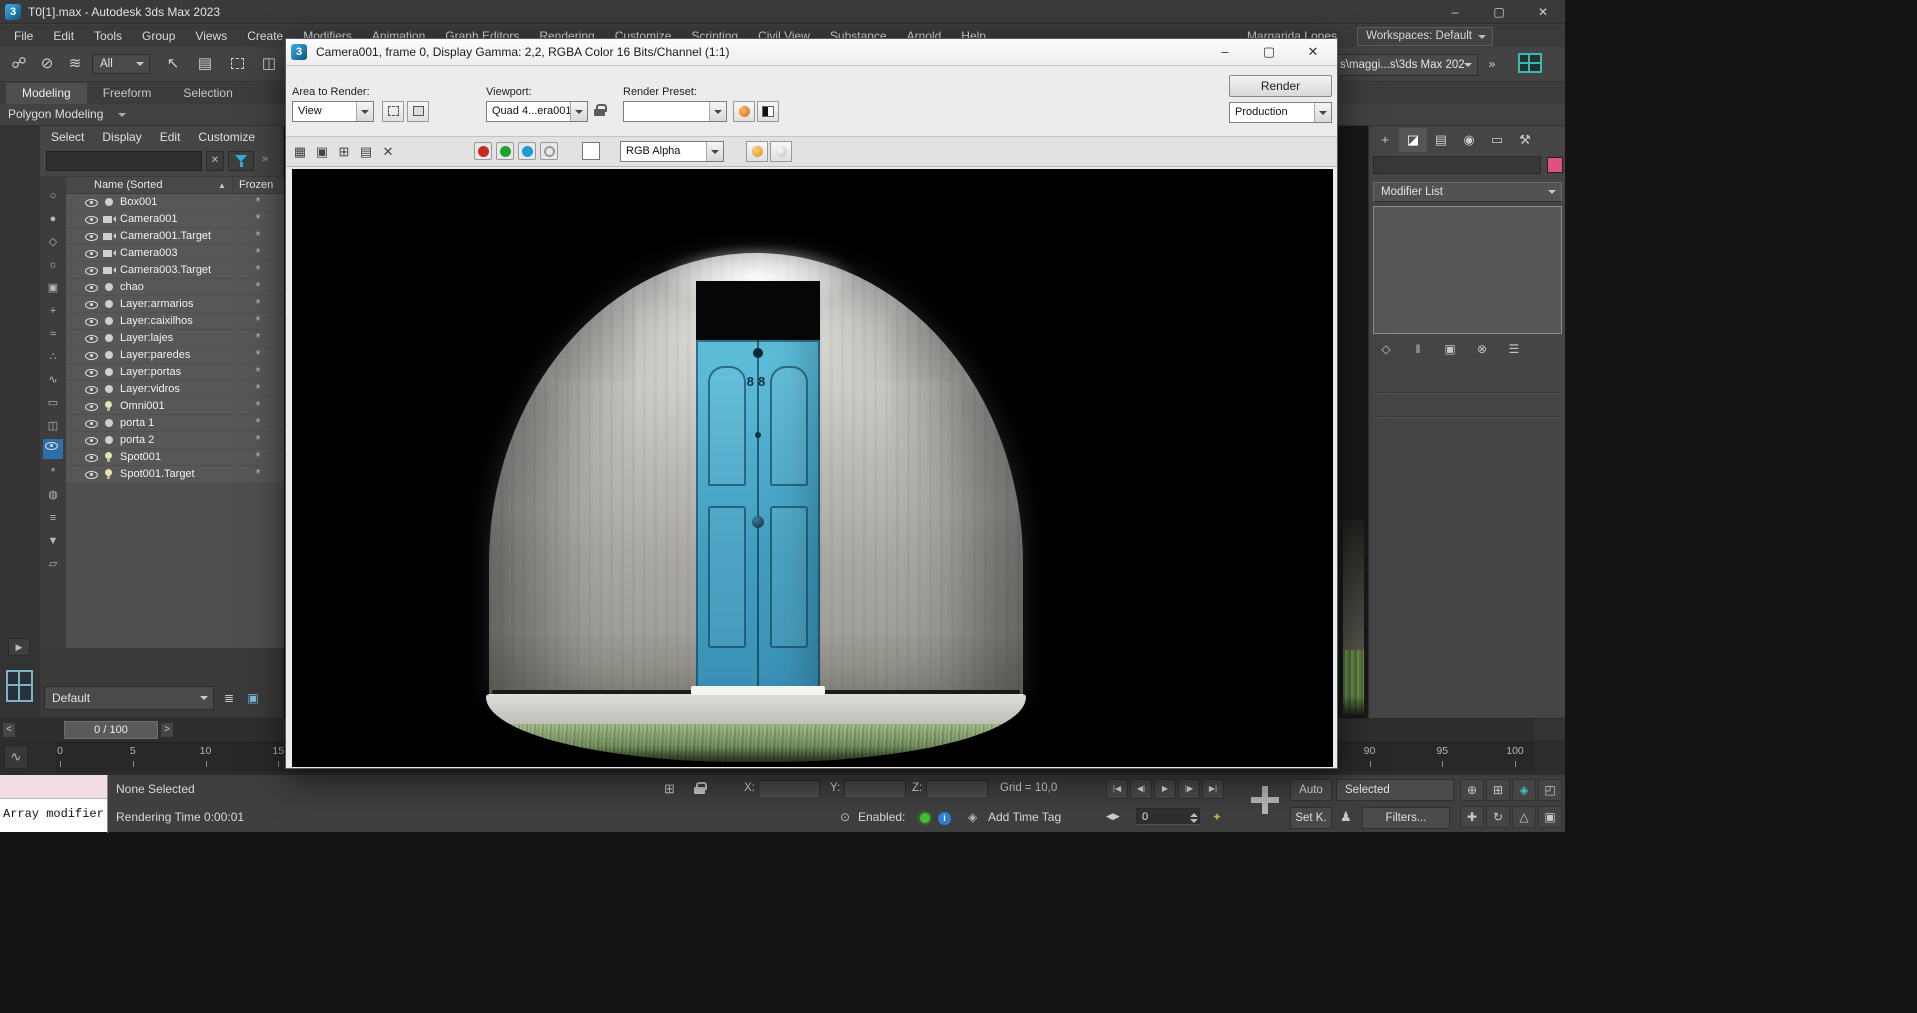 Image resolution: width=1917 pixels, height=1013 pixels. I want to click on filter-geometry-icon: ●, so click(53, 219).